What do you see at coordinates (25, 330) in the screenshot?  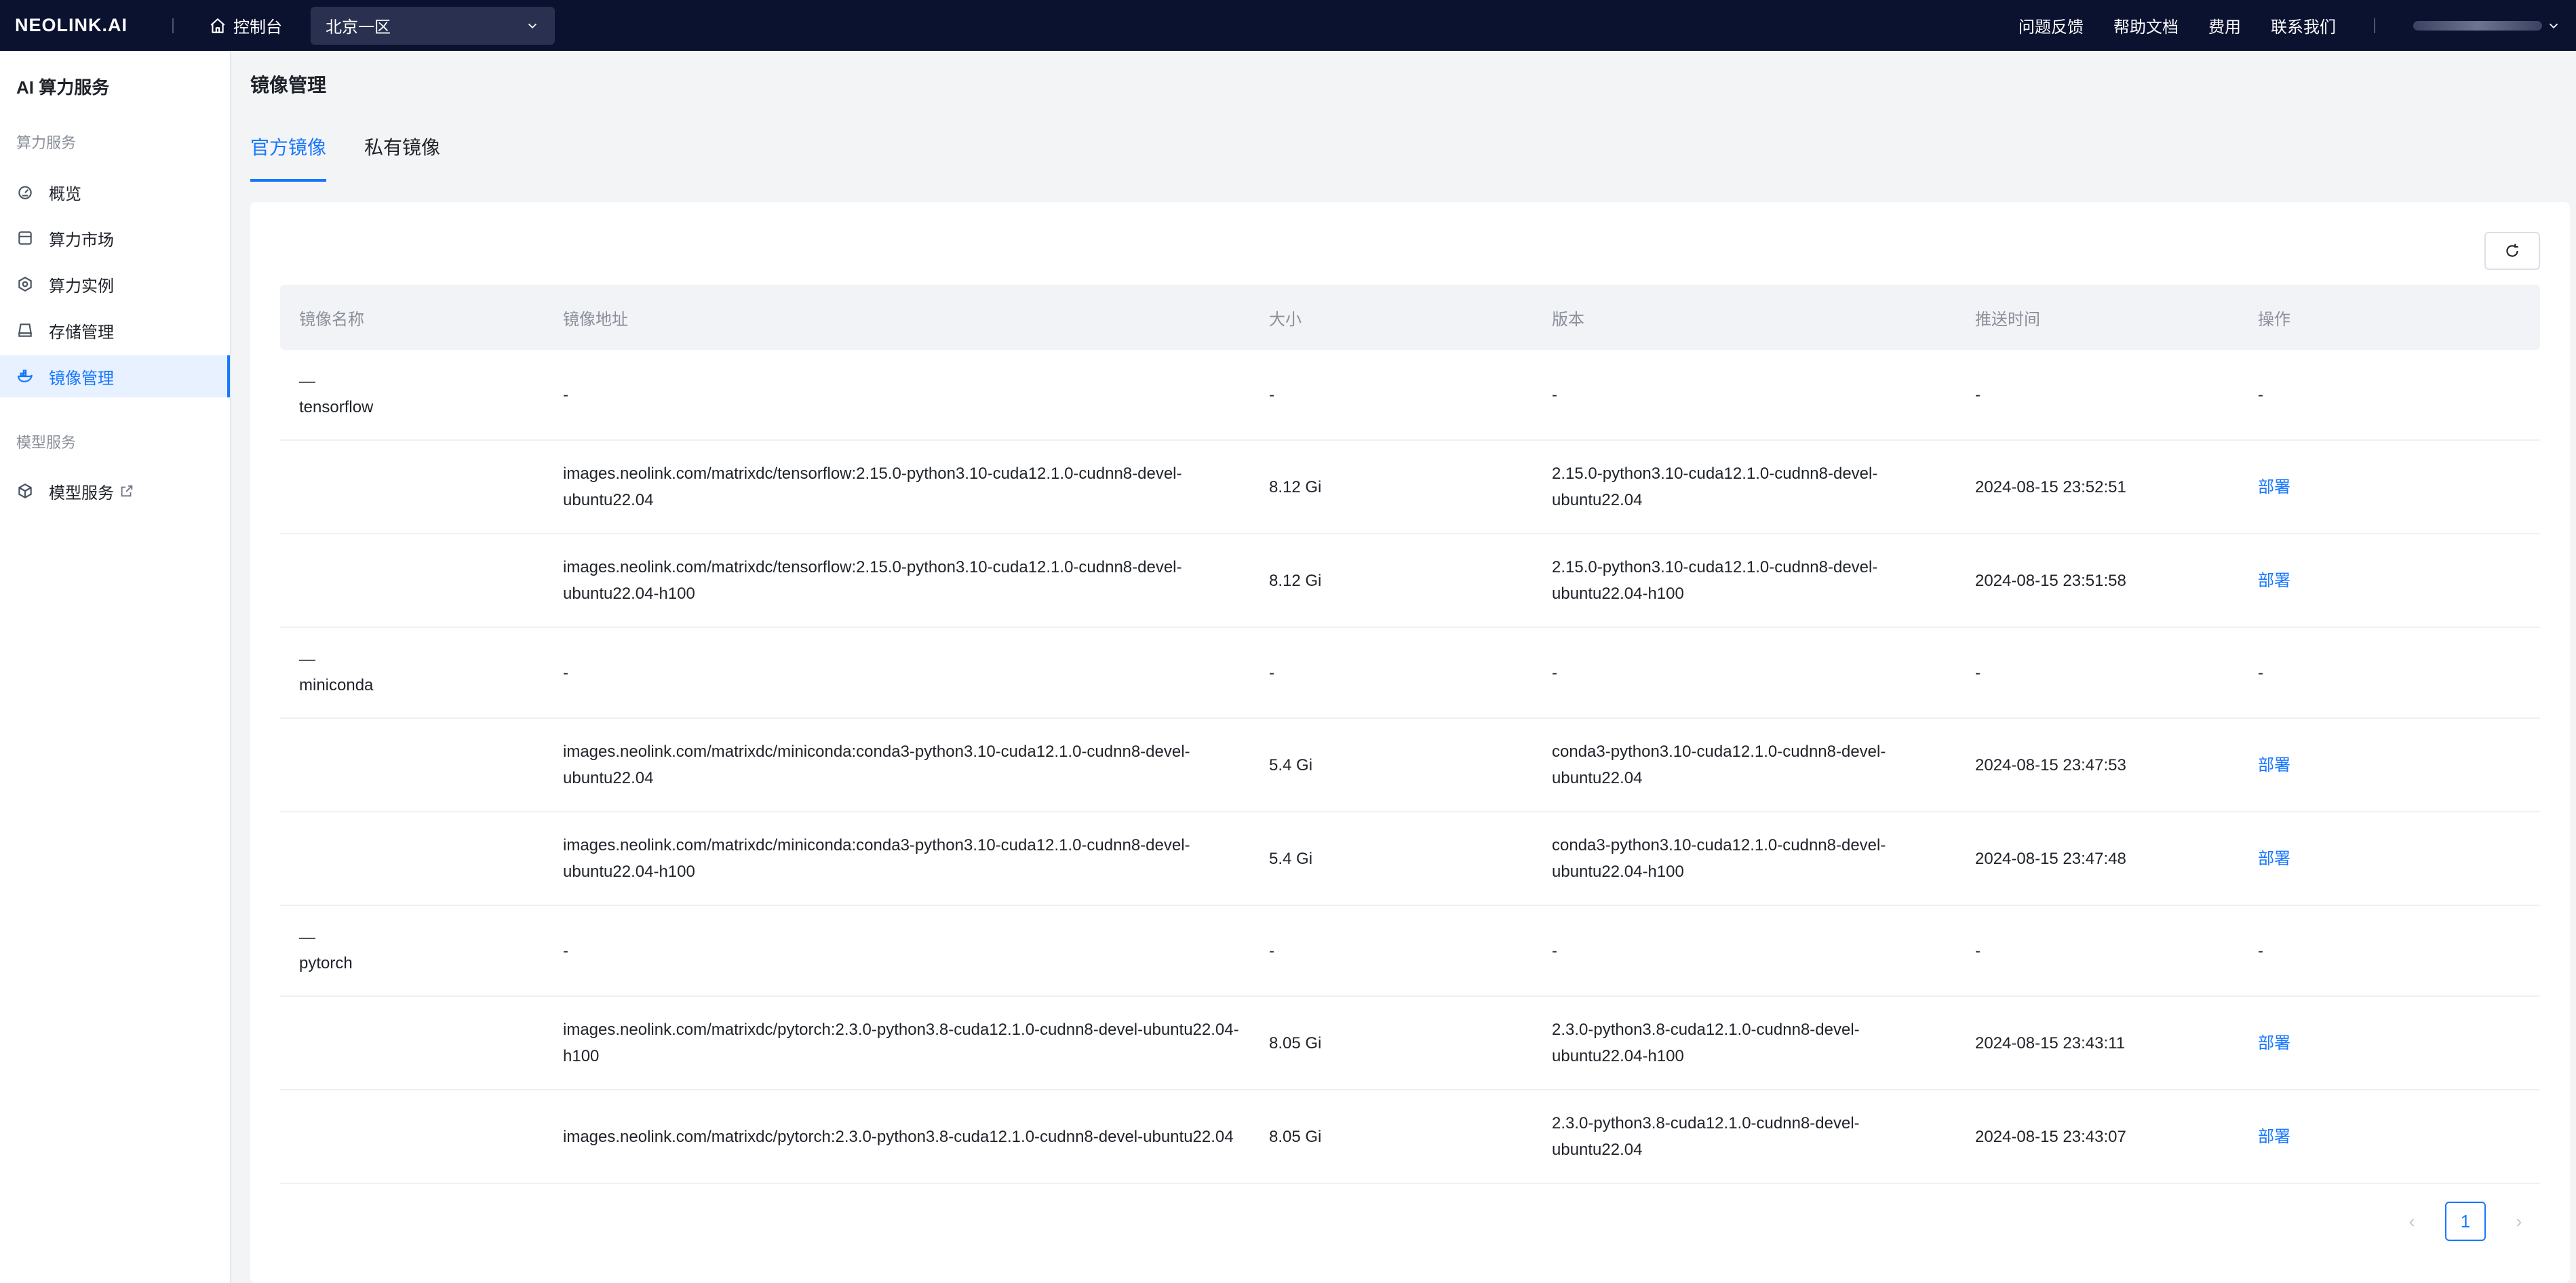 I see `storage-icon` at bounding box center [25, 330].